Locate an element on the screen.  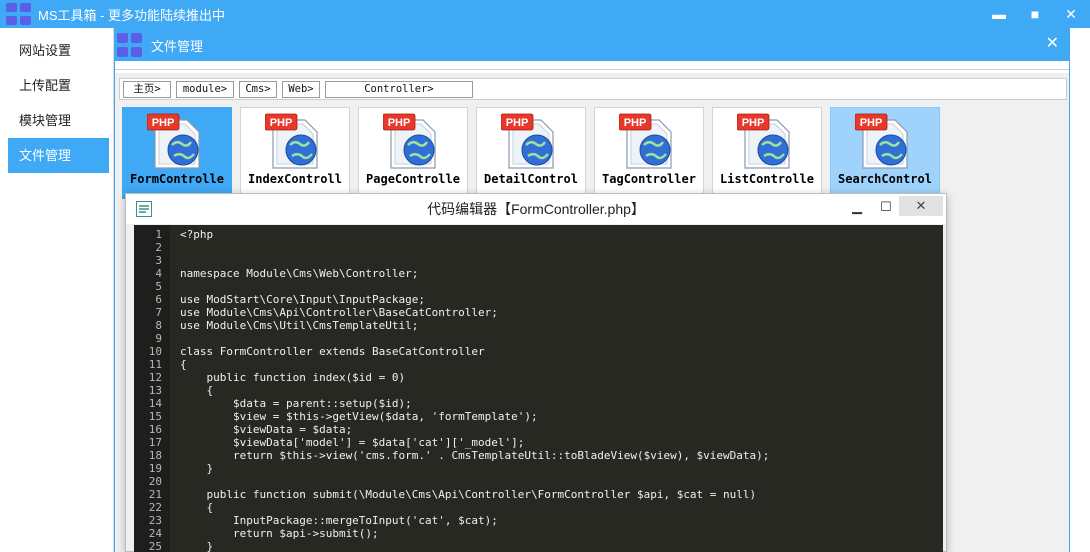
file-name: TagController is located at coordinates (649, 179).